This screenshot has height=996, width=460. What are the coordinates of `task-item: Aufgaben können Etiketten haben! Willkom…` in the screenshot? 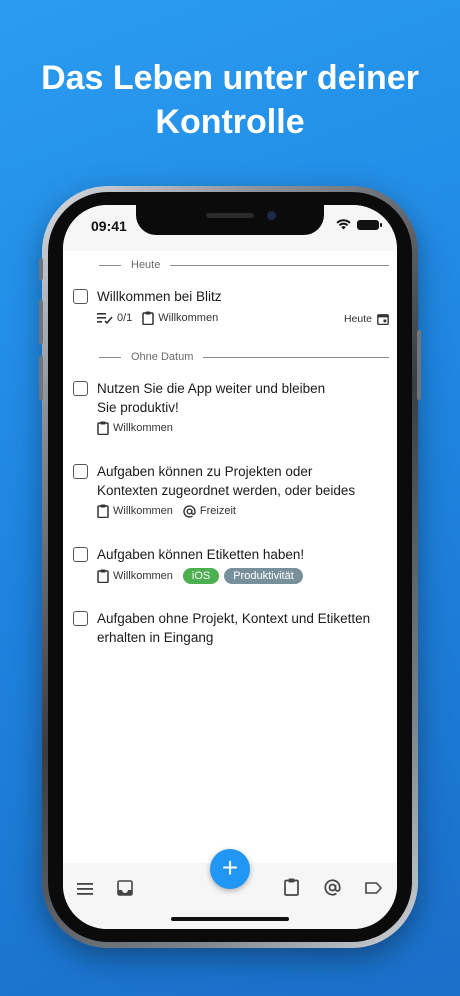 It's located at (231, 567).